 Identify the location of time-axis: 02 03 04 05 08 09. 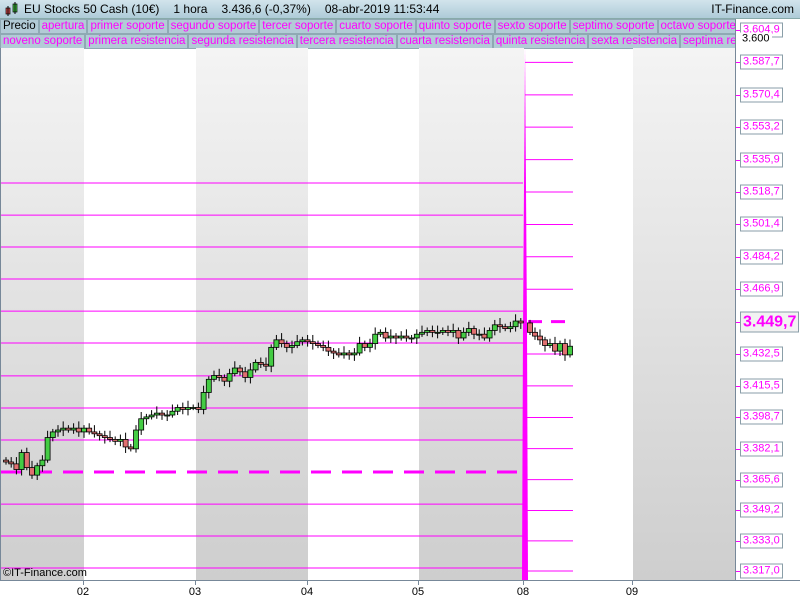
(400, 590).